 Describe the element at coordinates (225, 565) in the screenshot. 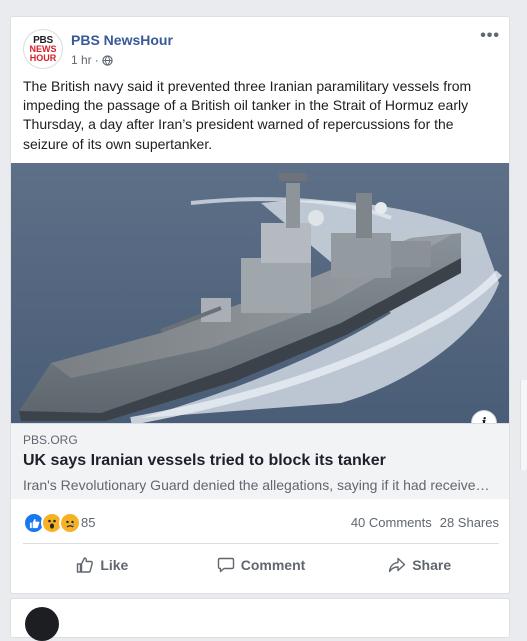

I see `comment-icon` at that location.